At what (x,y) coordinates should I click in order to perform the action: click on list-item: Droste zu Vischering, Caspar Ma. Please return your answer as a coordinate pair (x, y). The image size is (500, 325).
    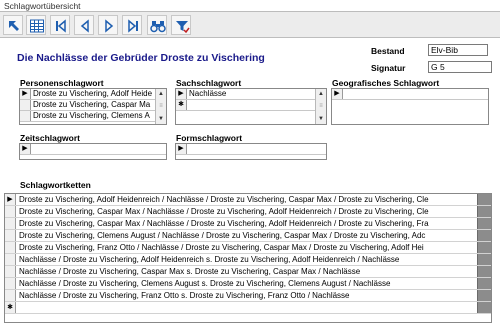
    Looking at the image, I should click on (93, 105).